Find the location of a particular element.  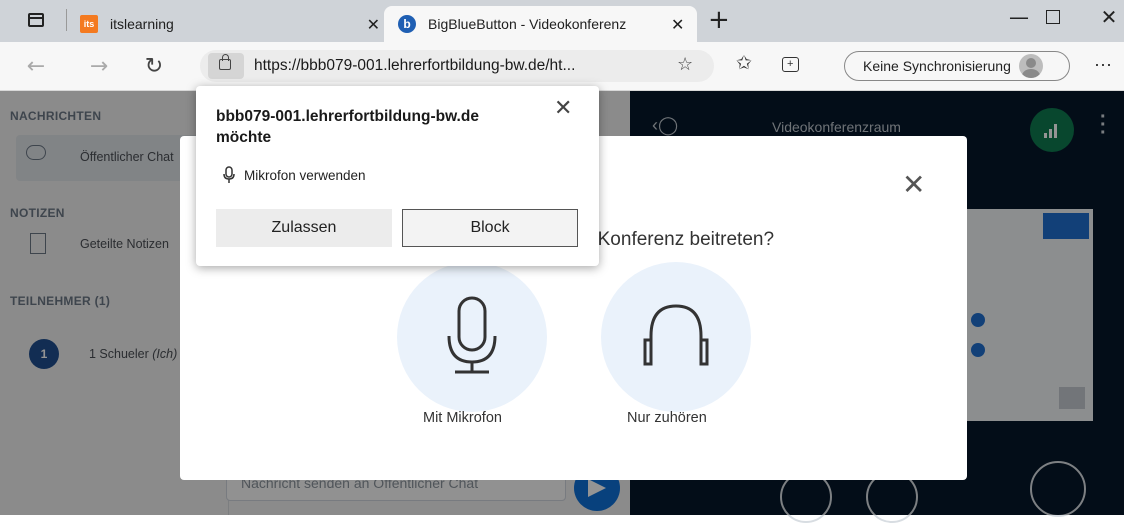

tab-title: BigBlueButton - Videokonferenz is located at coordinates (527, 24).